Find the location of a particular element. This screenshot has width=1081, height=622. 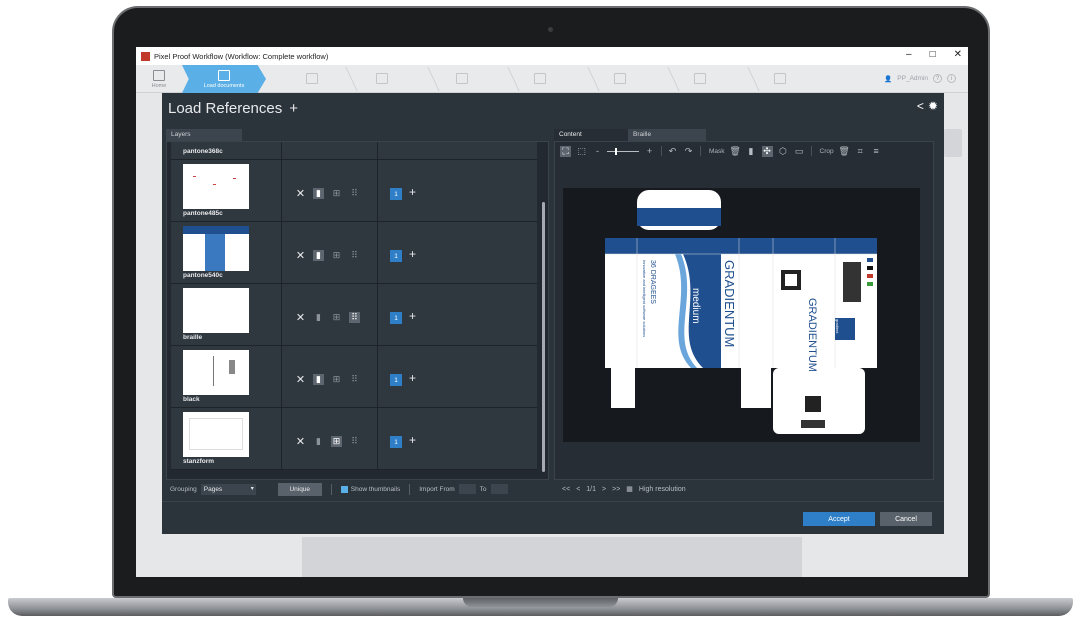

package-brand-side: GRADIENTUM is located at coordinates (812, 335).